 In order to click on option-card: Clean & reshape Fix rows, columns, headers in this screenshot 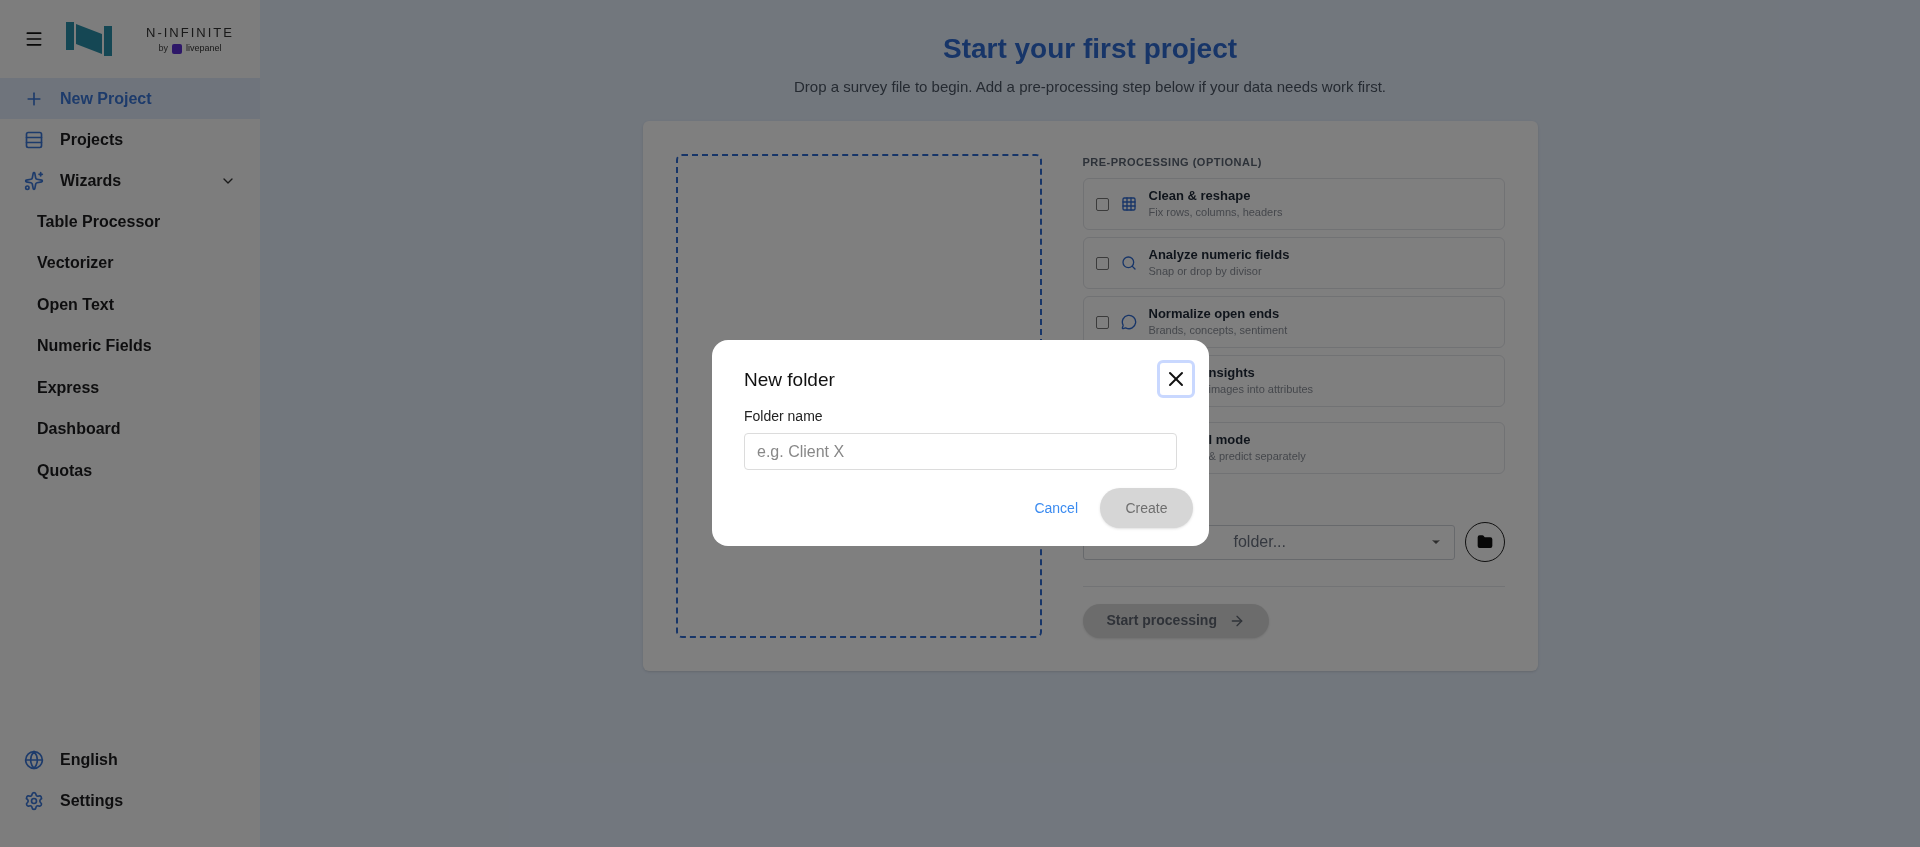, I will do `click(1293, 204)`.